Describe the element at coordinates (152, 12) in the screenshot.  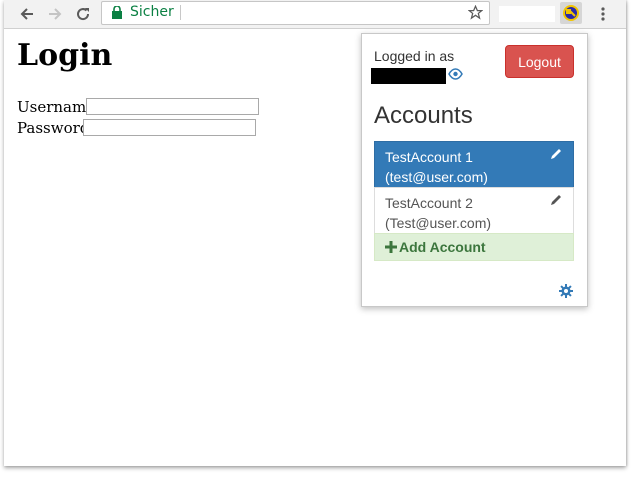
I see `secure-label: Sicher` at that location.